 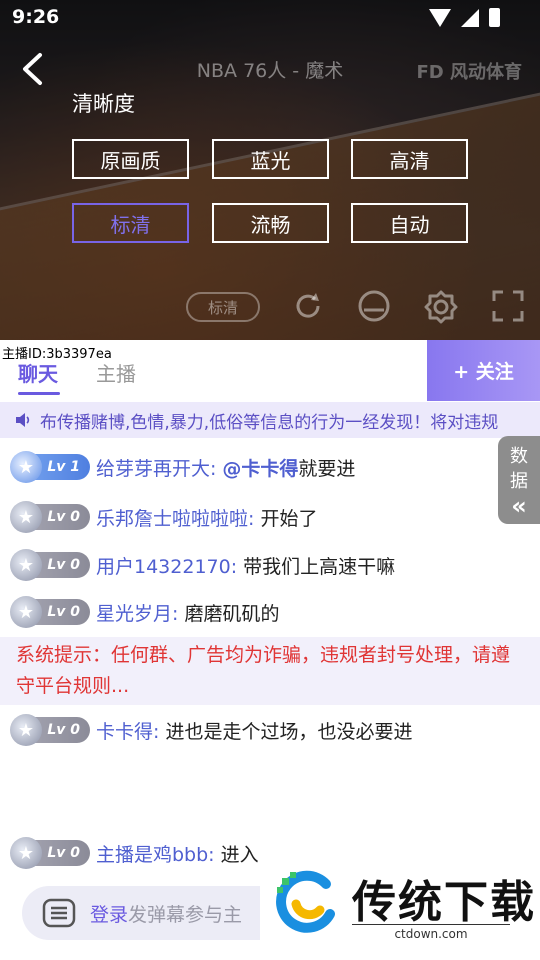 What do you see at coordinates (175, 517) in the screenshot?
I see `chat-username: 乐邦詹士啦啦啦啦:` at bounding box center [175, 517].